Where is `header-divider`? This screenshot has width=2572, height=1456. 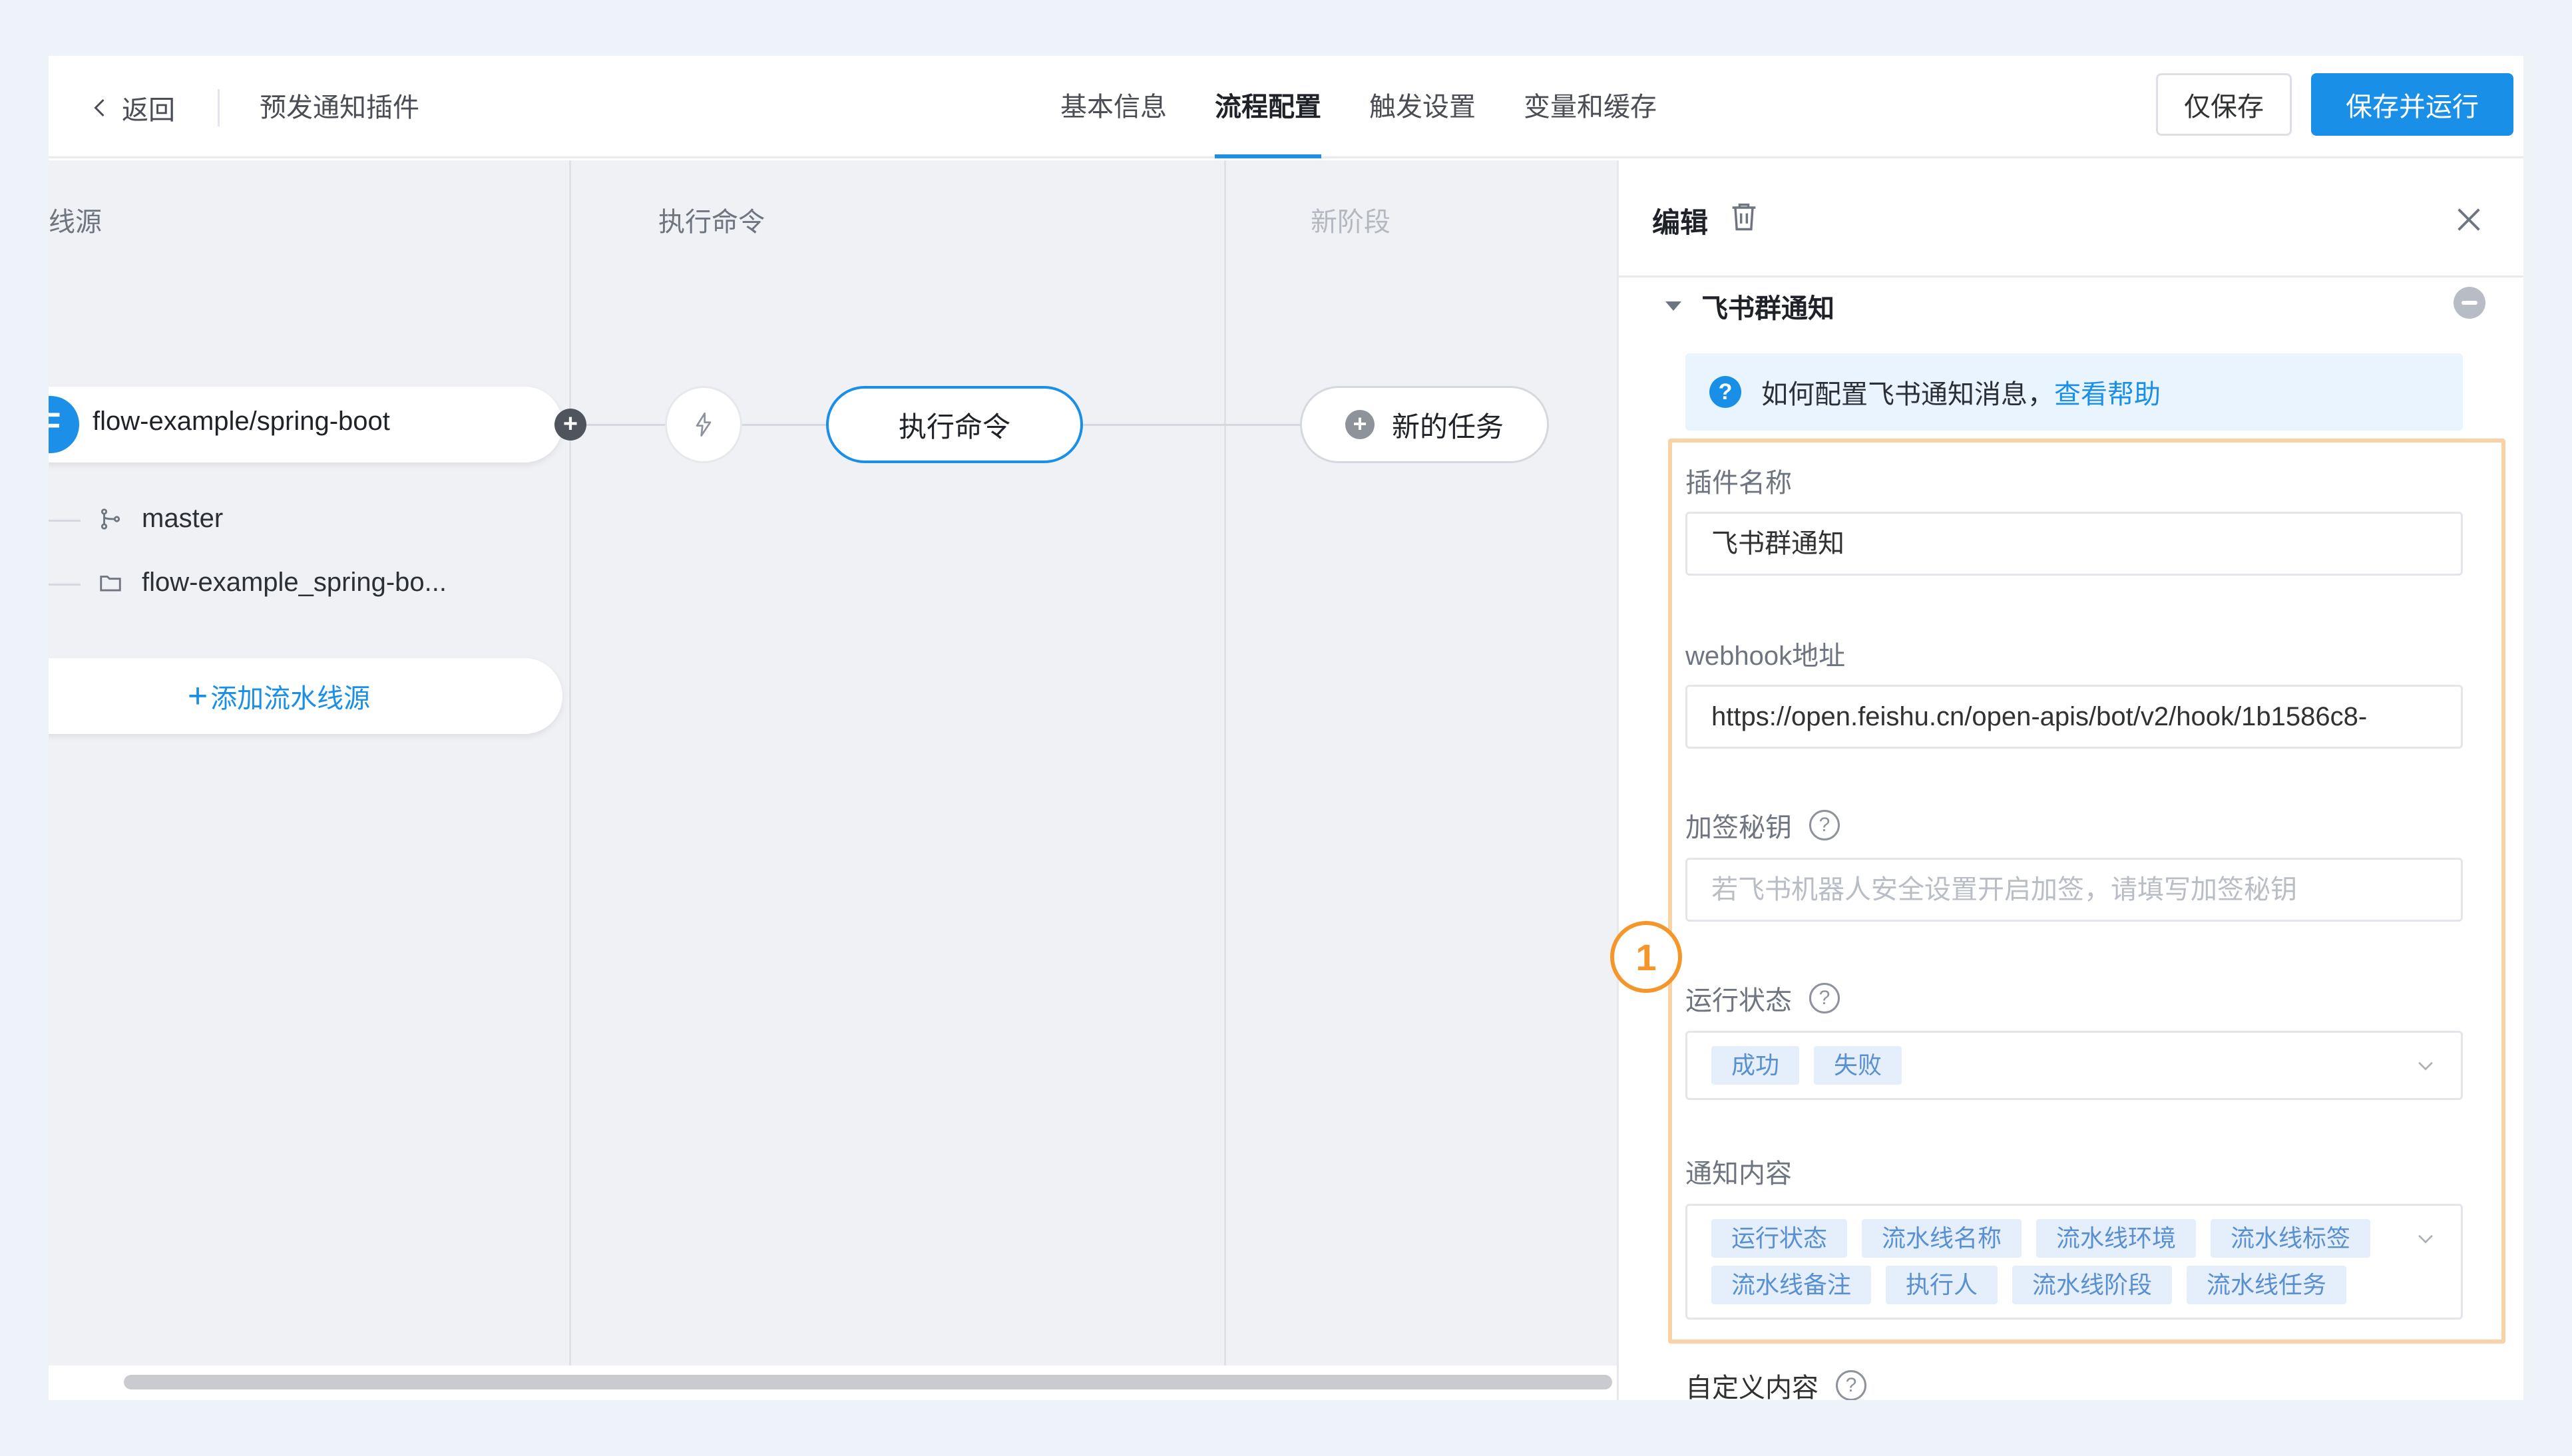 header-divider is located at coordinates (219, 107).